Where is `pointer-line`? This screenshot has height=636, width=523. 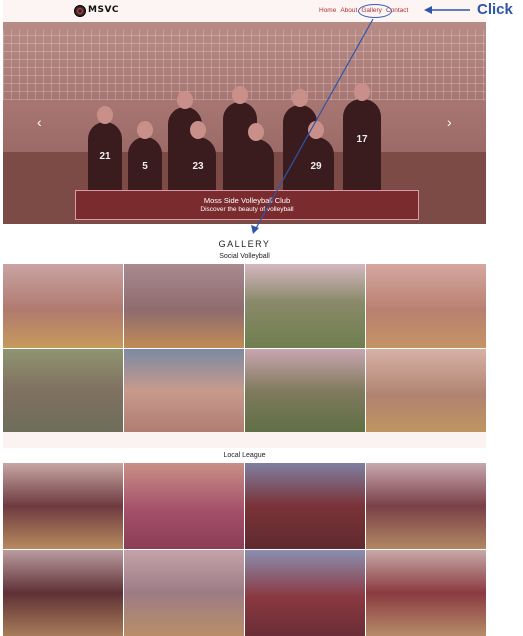
pointer-line is located at coordinates (314, 124).